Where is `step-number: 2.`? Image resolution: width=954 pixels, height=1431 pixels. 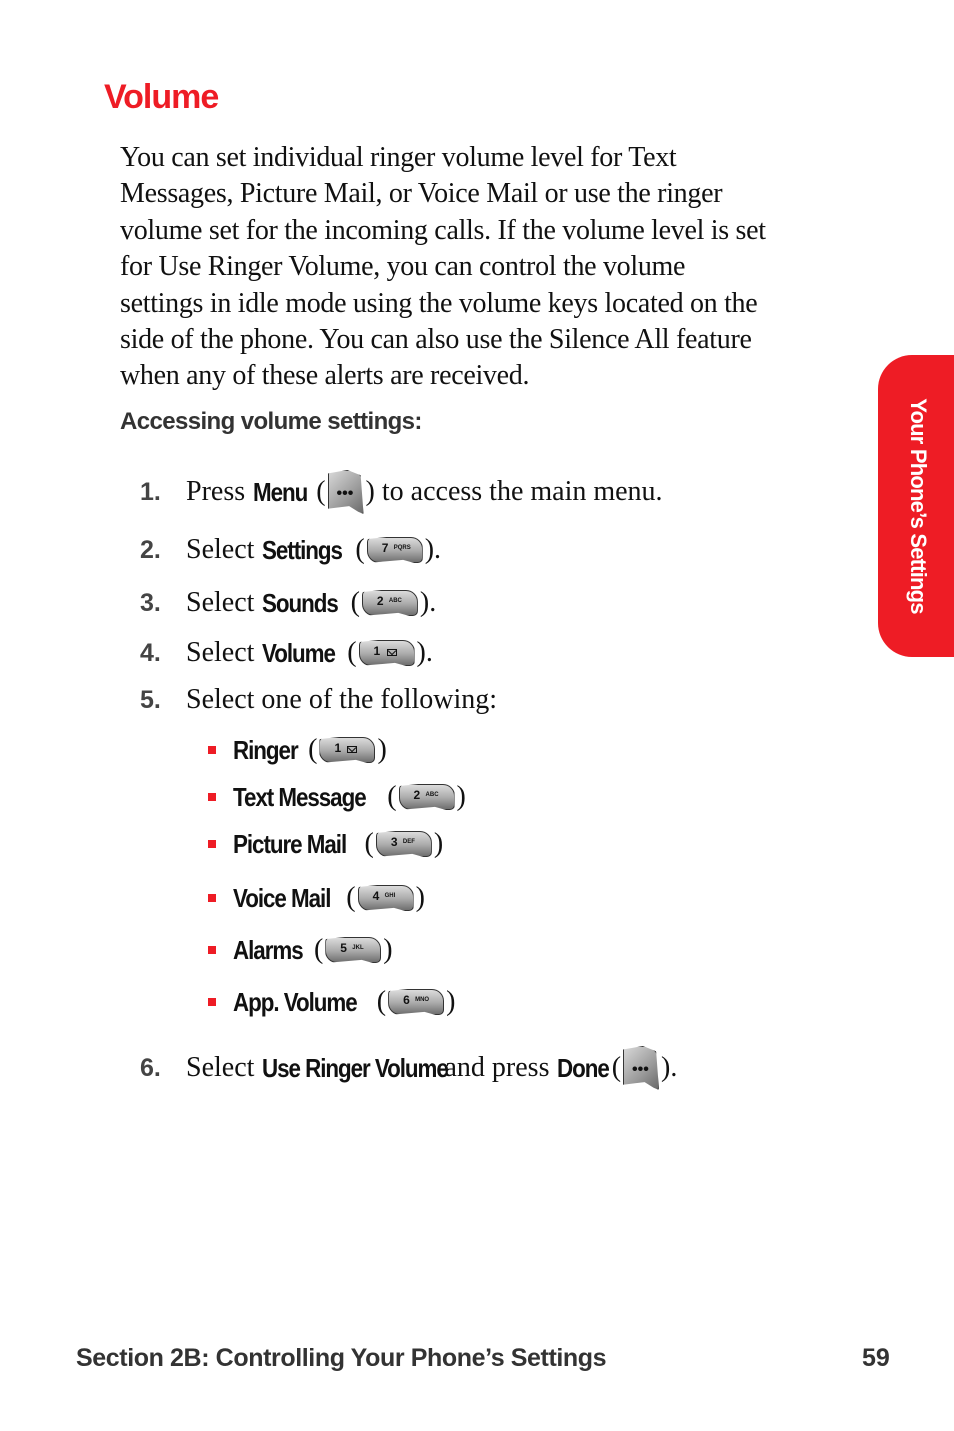
step-number: 2. is located at coordinates (150, 549).